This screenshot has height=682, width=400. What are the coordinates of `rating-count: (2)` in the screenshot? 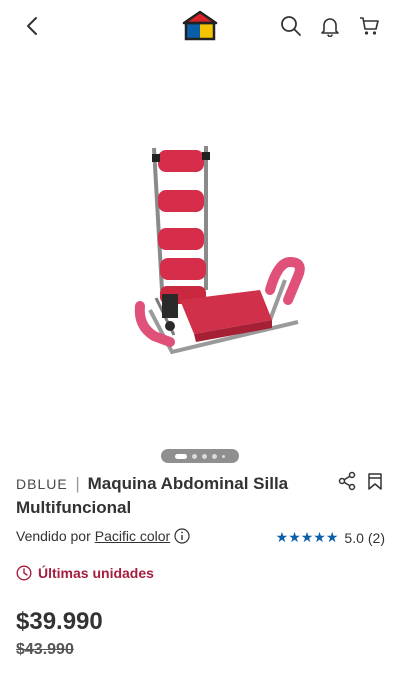 It's located at (376, 537).